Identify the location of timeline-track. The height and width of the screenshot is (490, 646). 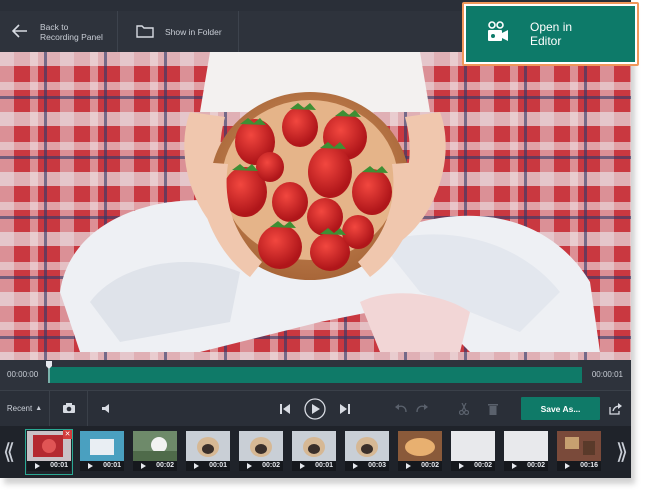
(315, 375).